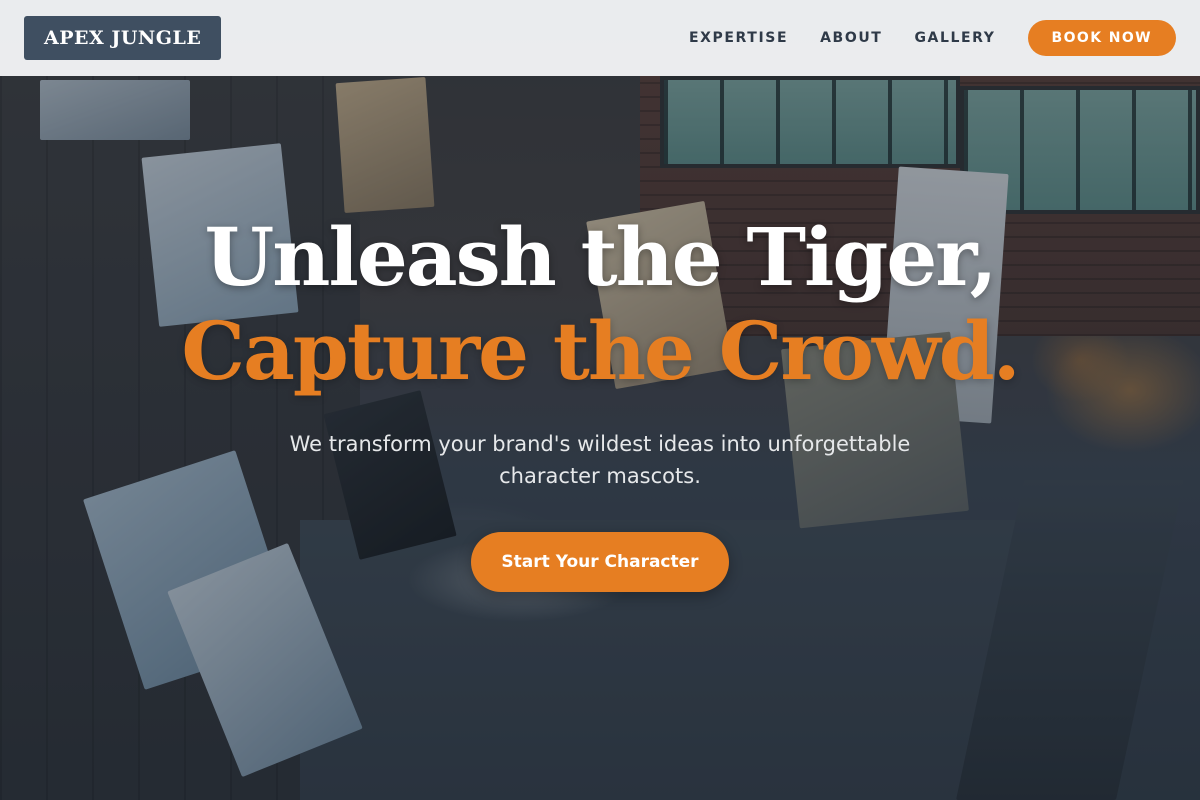  Describe the element at coordinates (738, 38) in the screenshot. I see `nav-link-expertise: EXPERTISE` at that location.